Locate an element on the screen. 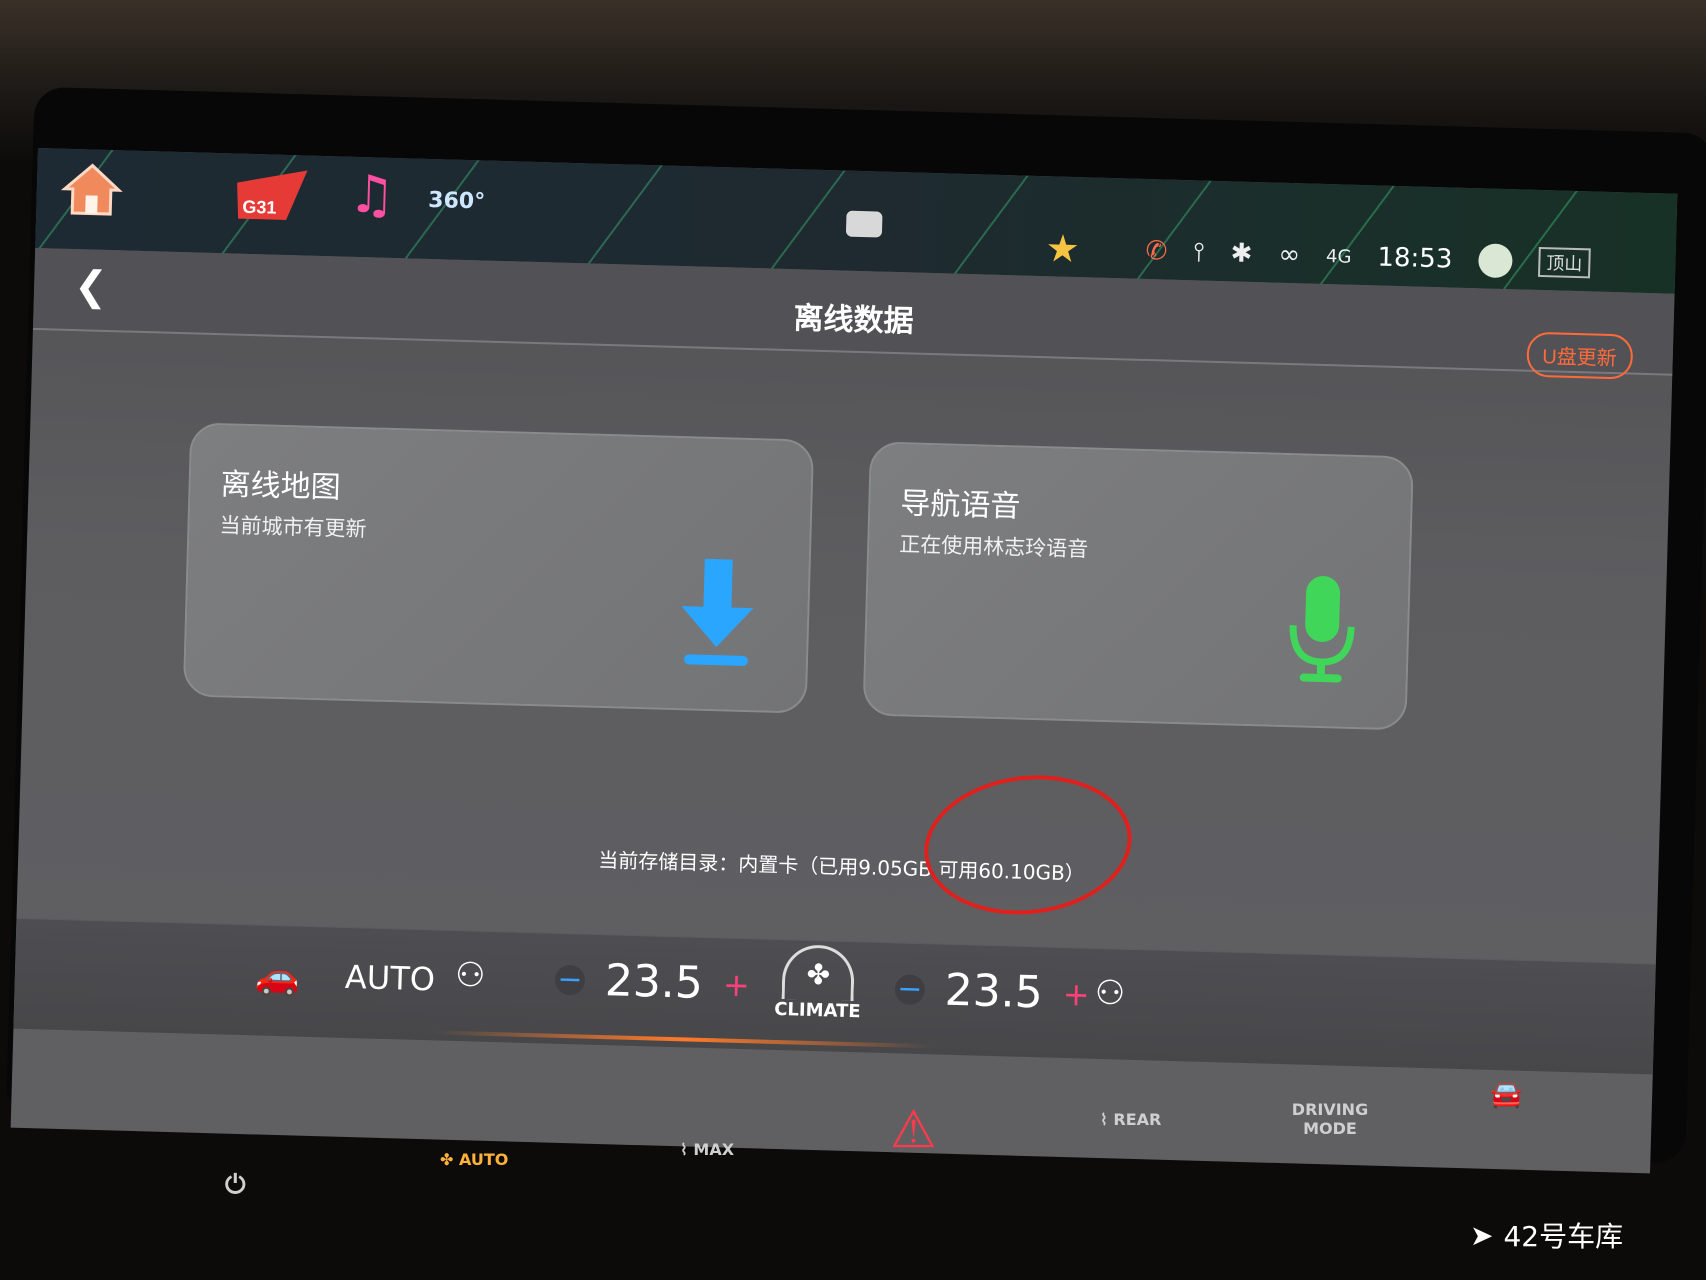 This screenshot has width=1706, height=1280. climate-bar: 🚗 AUTO ⚇ − 23.5 + ✤ CLIMATE − 23.5 + ⚇ is located at coordinates (834, 996).